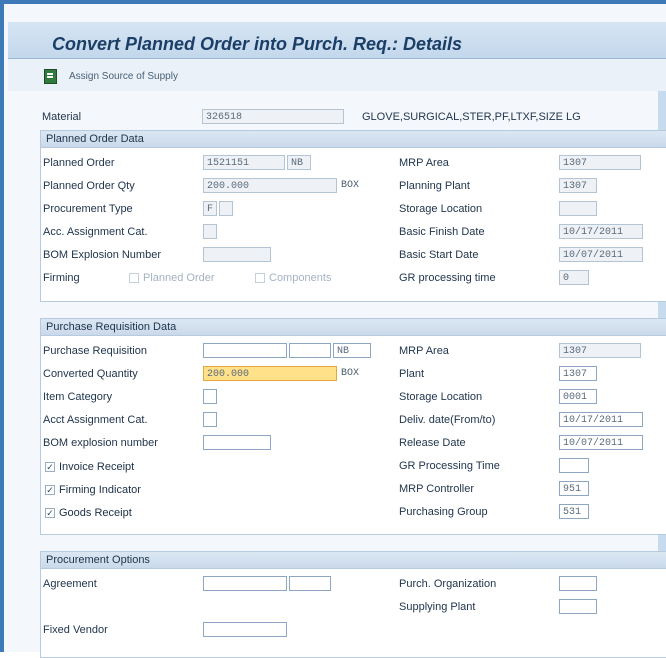  Describe the element at coordinates (245, 583) in the screenshot. I see `agreement-field` at that location.